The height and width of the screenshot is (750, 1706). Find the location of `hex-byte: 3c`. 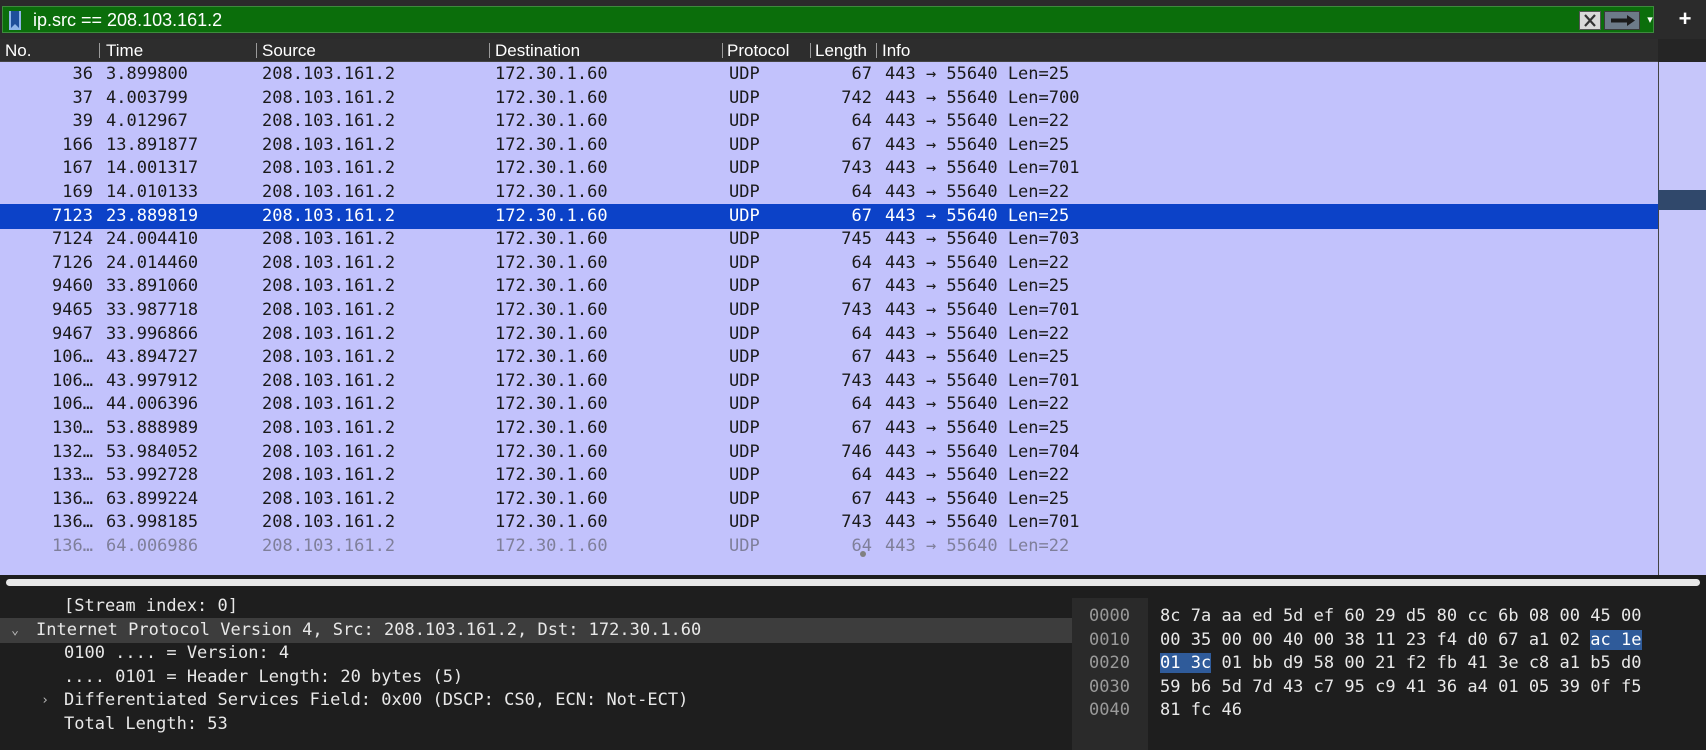

hex-byte: 3c is located at coordinates (1201, 663).